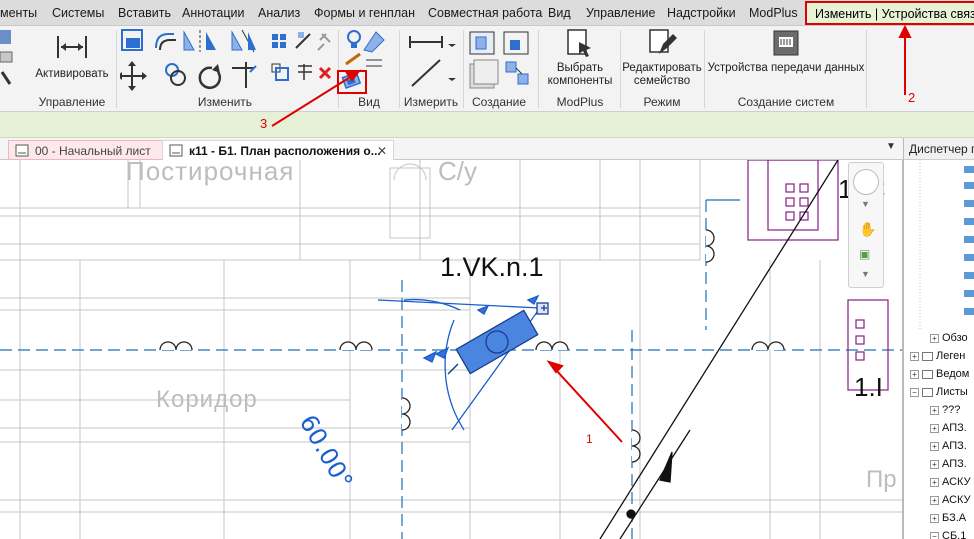 Image resolution: width=974 pixels, height=539 pixels. Describe the element at coordinates (7, 59) in the screenshot. I see `clipboard-icon` at that location.